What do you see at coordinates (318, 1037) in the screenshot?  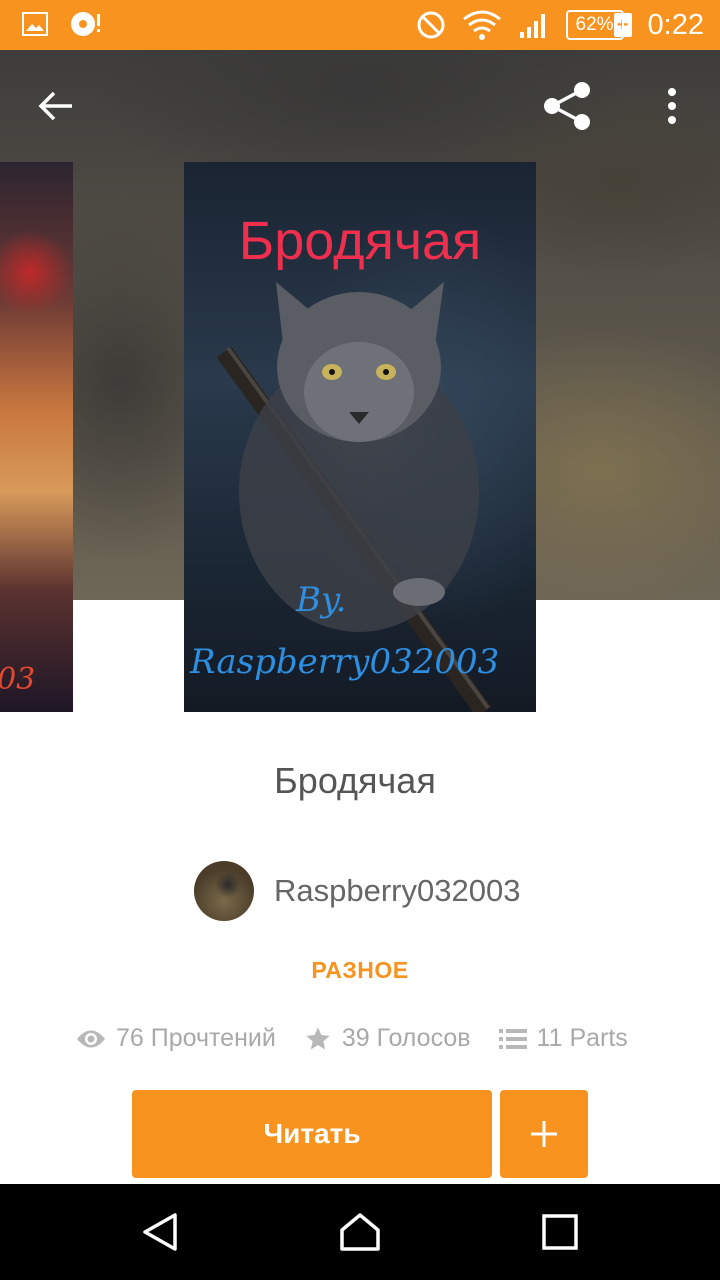 I see `star-icon` at bounding box center [318, 1037].